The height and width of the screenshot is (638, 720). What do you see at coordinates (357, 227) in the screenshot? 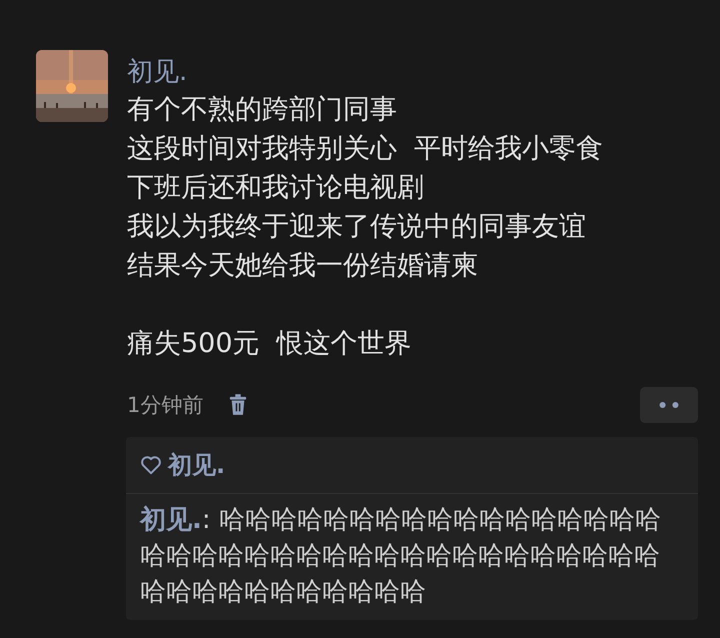
I see `post-text: 我以为我终于迎来了传说中的同事友谊` at bounding box center [357, 227].